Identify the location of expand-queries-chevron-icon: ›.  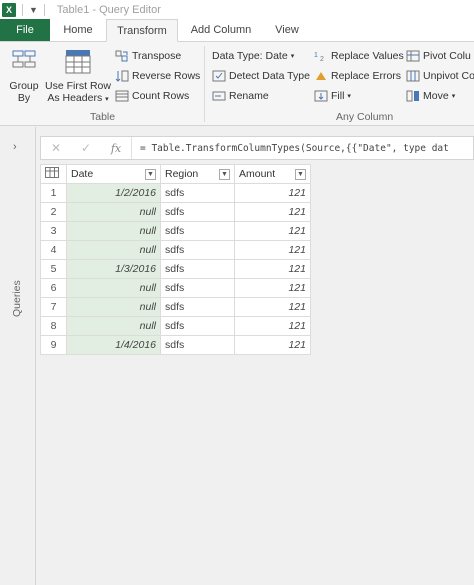
(15, 147).